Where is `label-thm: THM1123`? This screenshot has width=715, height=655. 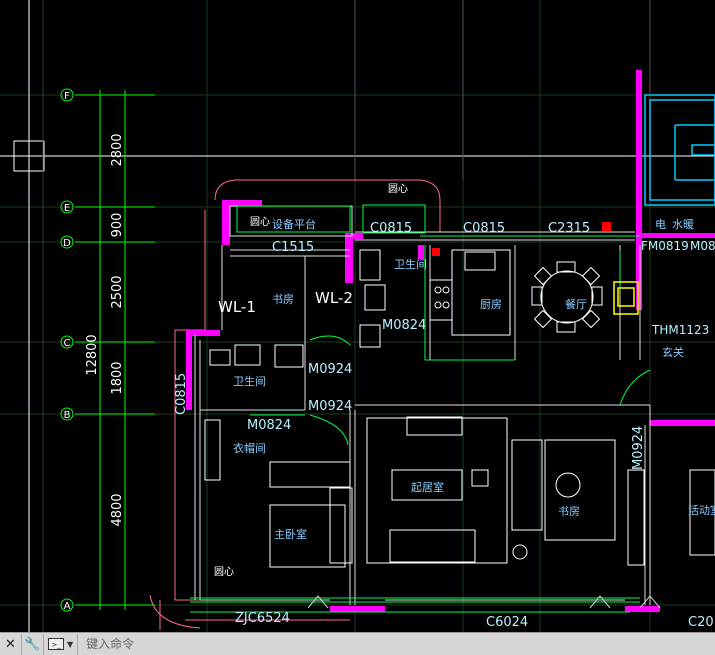 label-thm: THM1123 is located at coordinates (680, 330).